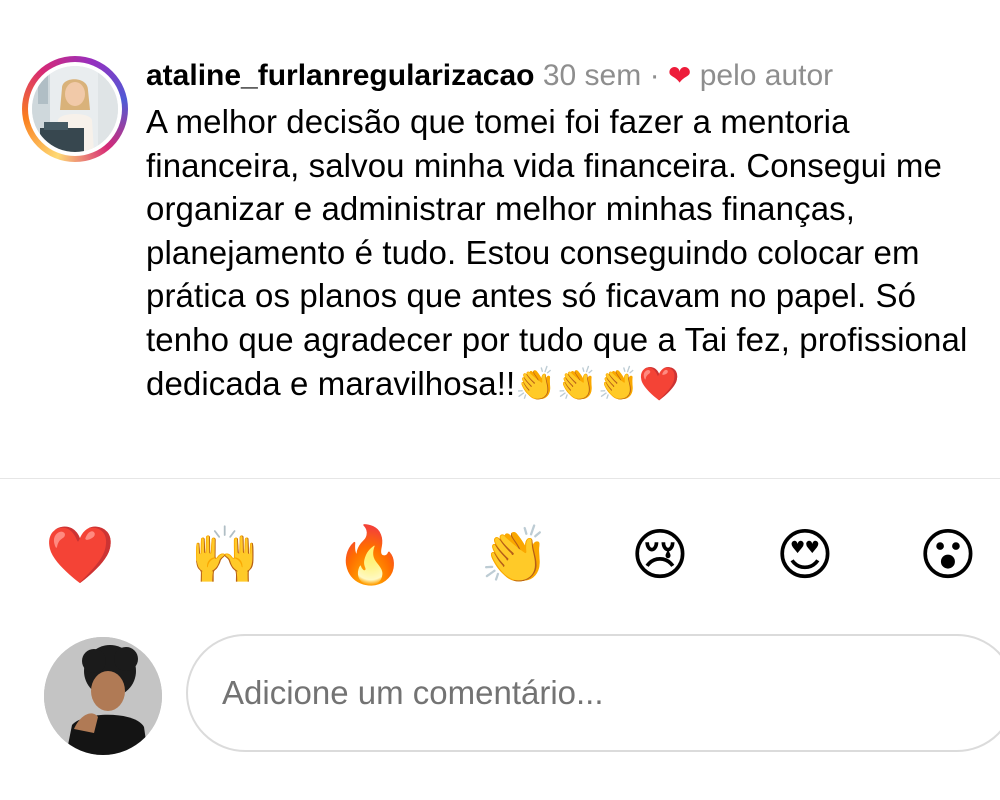 Image resolution: width=1000 pixels, height=800 pixels. I want to click on comment-input, so click(593, 693).